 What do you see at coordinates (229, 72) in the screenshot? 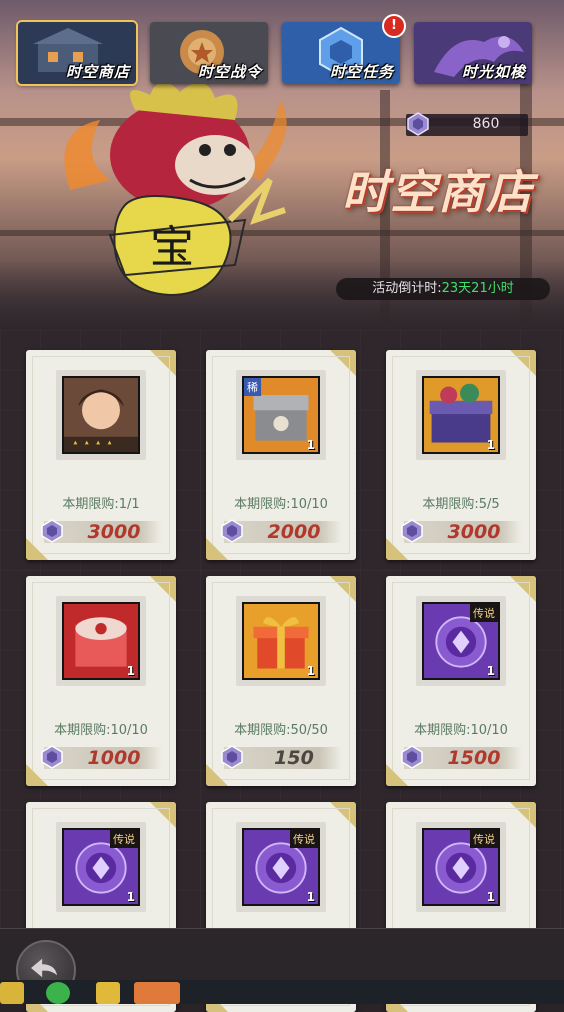
I see `tab-label: 时空战令` at bounding box center [229, 72].